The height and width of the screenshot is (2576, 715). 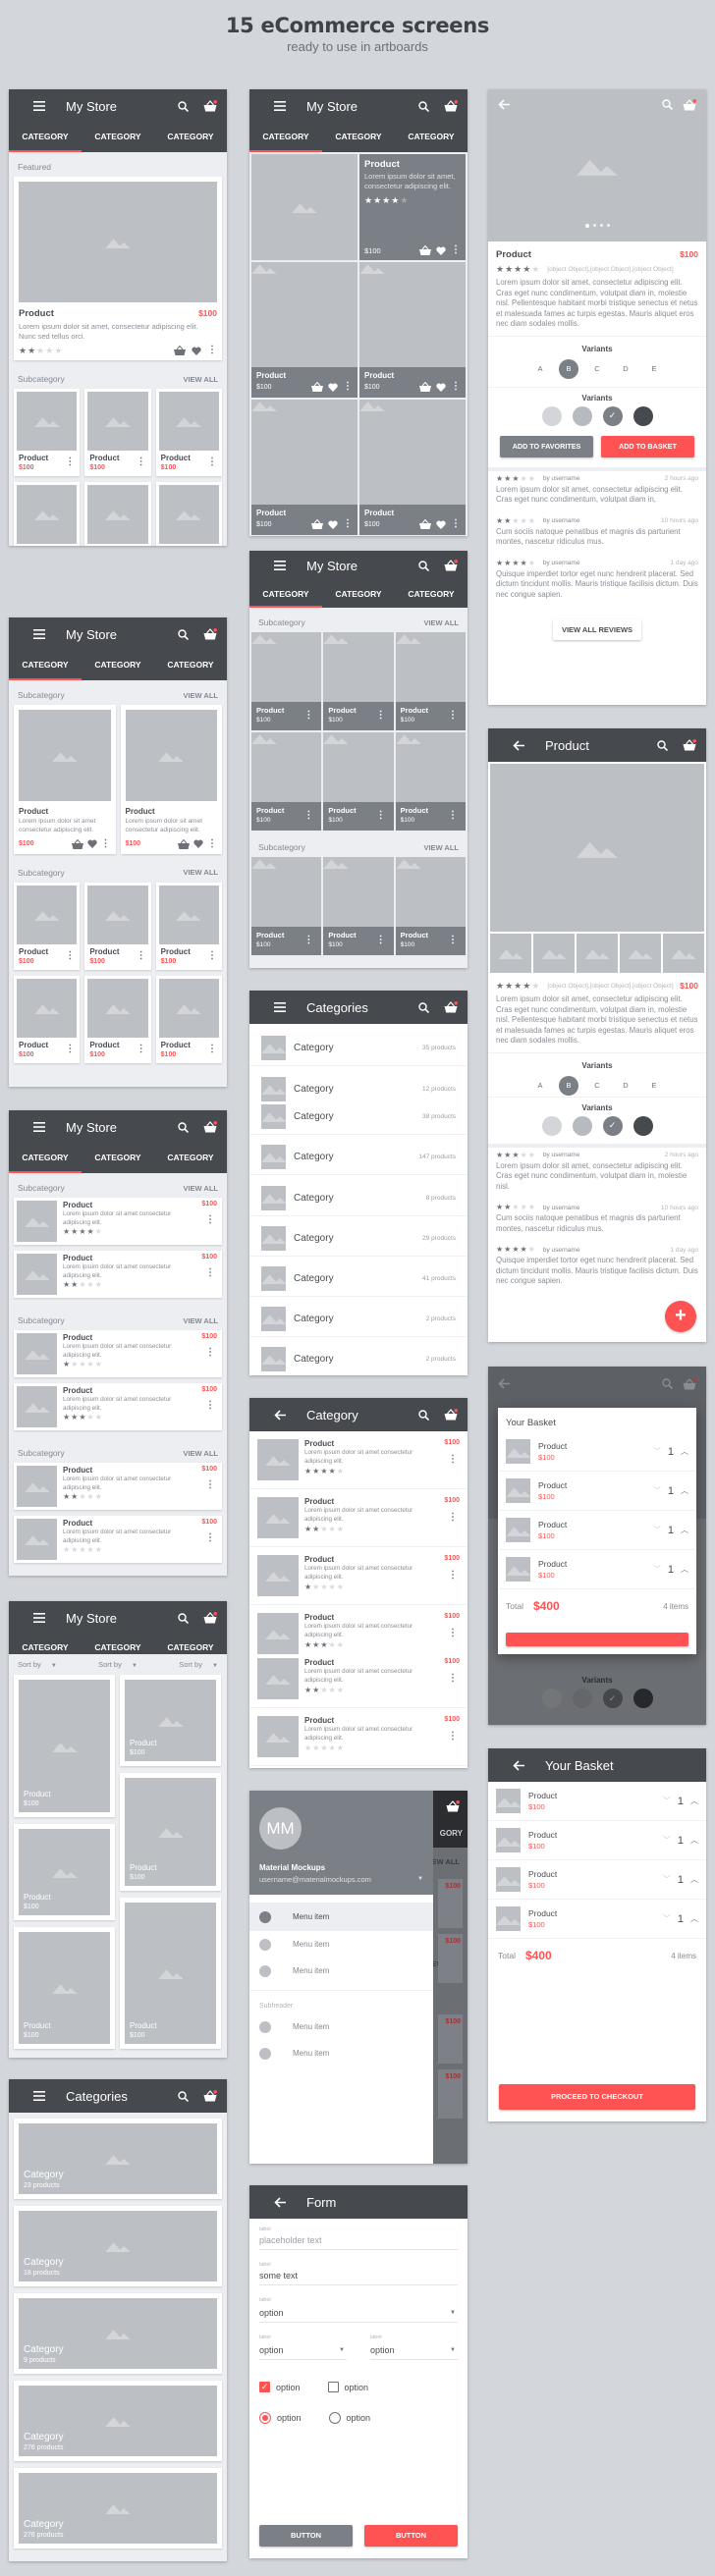 What do you see at coordinates (647, 446) in the screenshot?
I see `add-to-basket-button: ADD TO BASKET` at bounding box center [647, 446].